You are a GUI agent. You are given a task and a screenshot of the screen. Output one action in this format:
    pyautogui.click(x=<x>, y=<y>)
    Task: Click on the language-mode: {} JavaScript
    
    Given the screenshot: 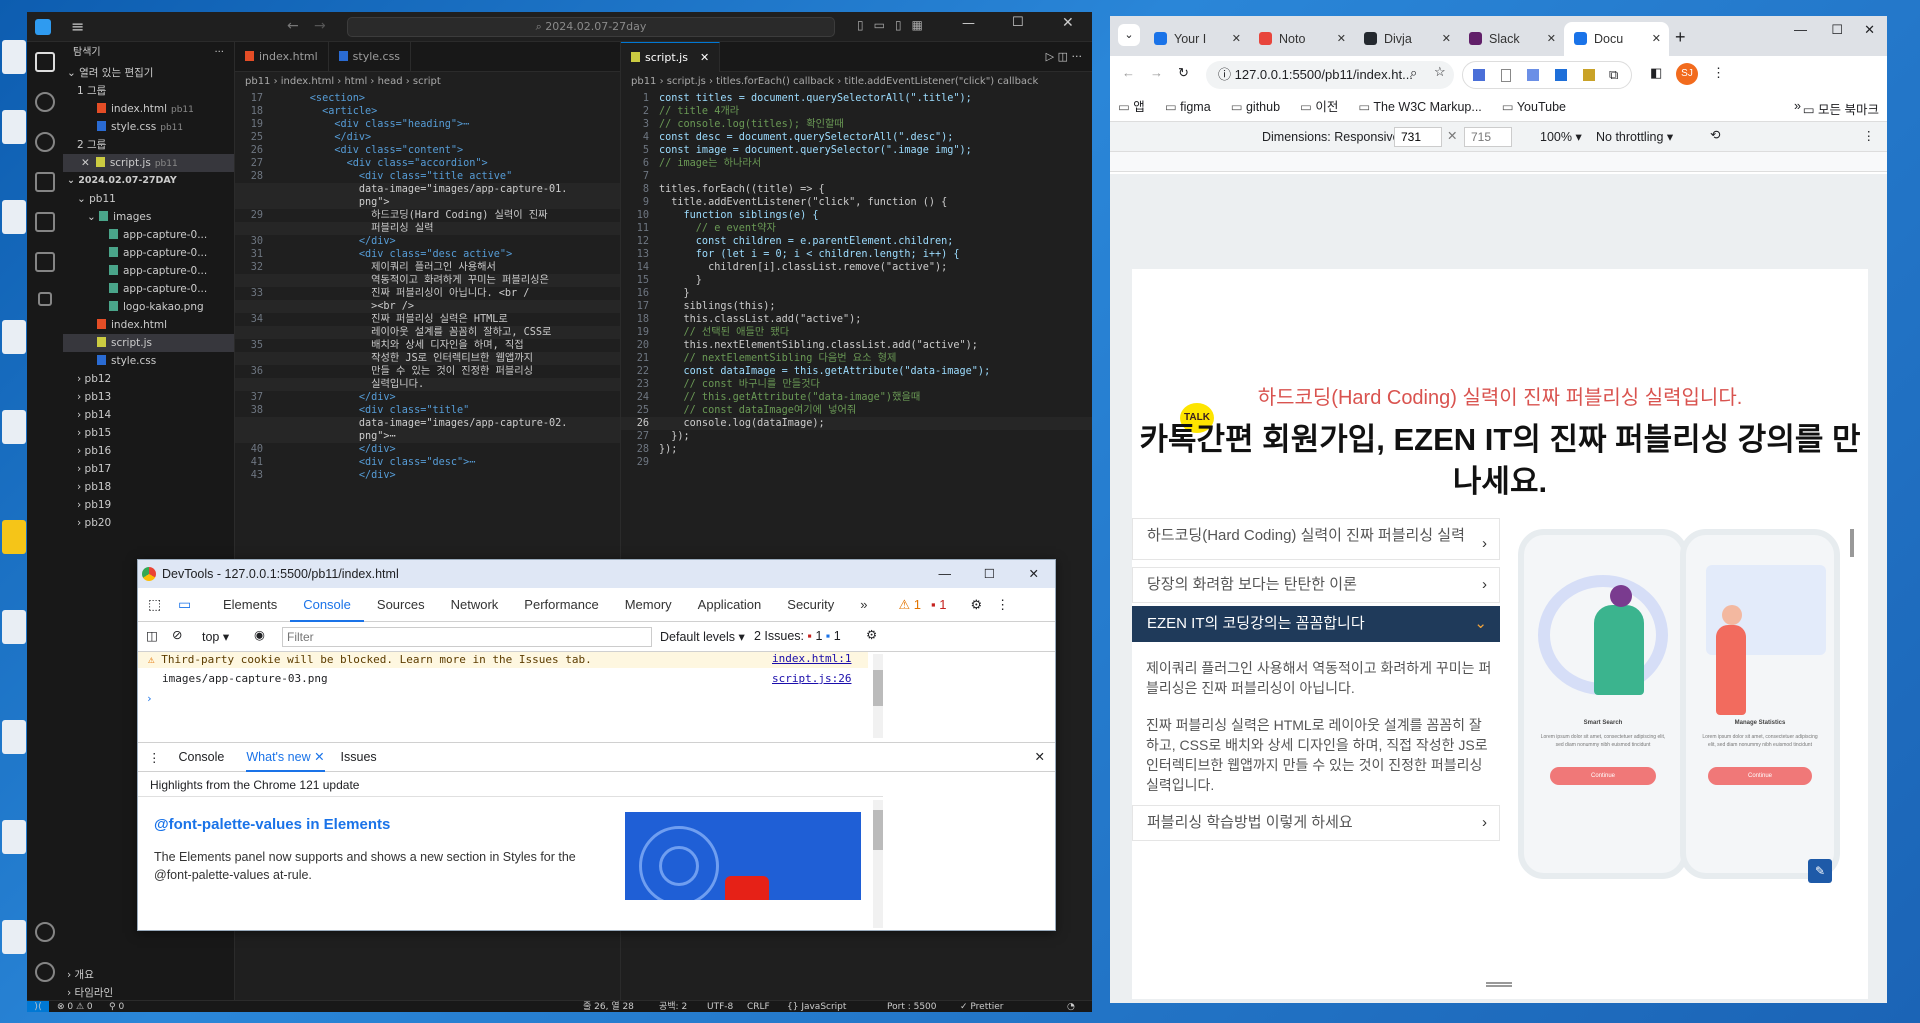 What is the action you would take?
    pyautogui.click(x=816, y=1006)
    